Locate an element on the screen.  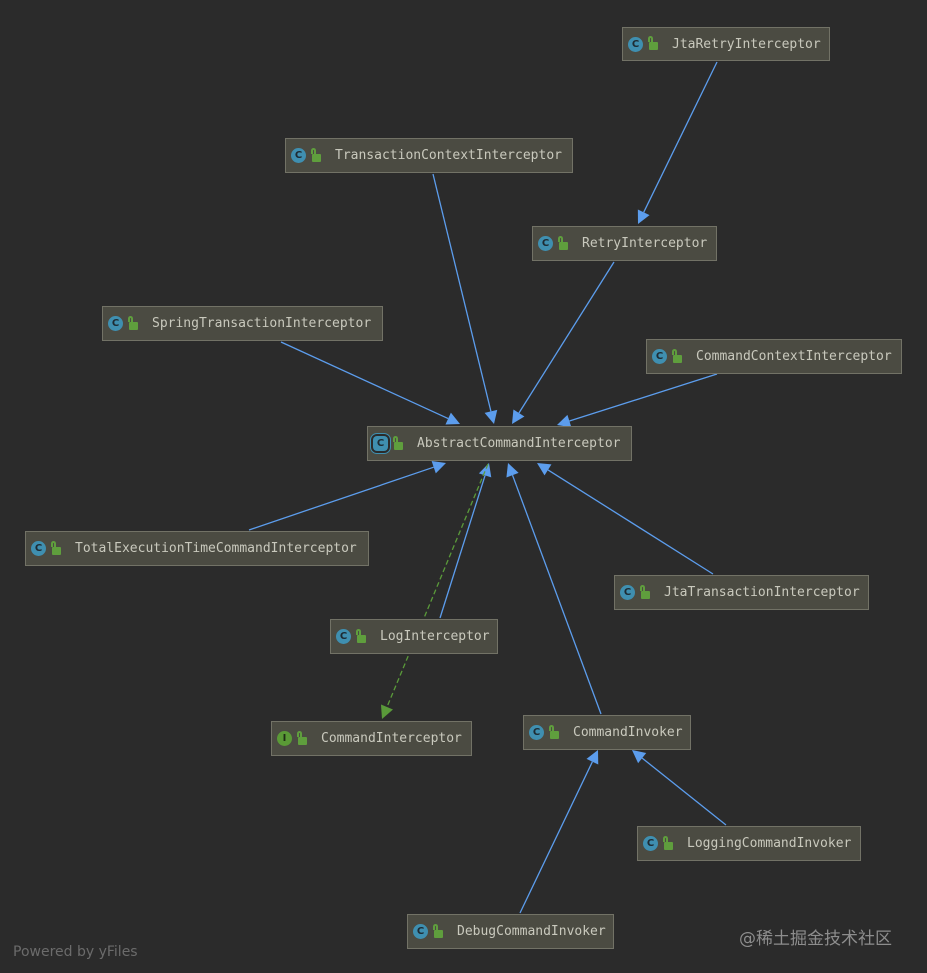
abstract-class-icon: C is located at coordinates (380, 443).